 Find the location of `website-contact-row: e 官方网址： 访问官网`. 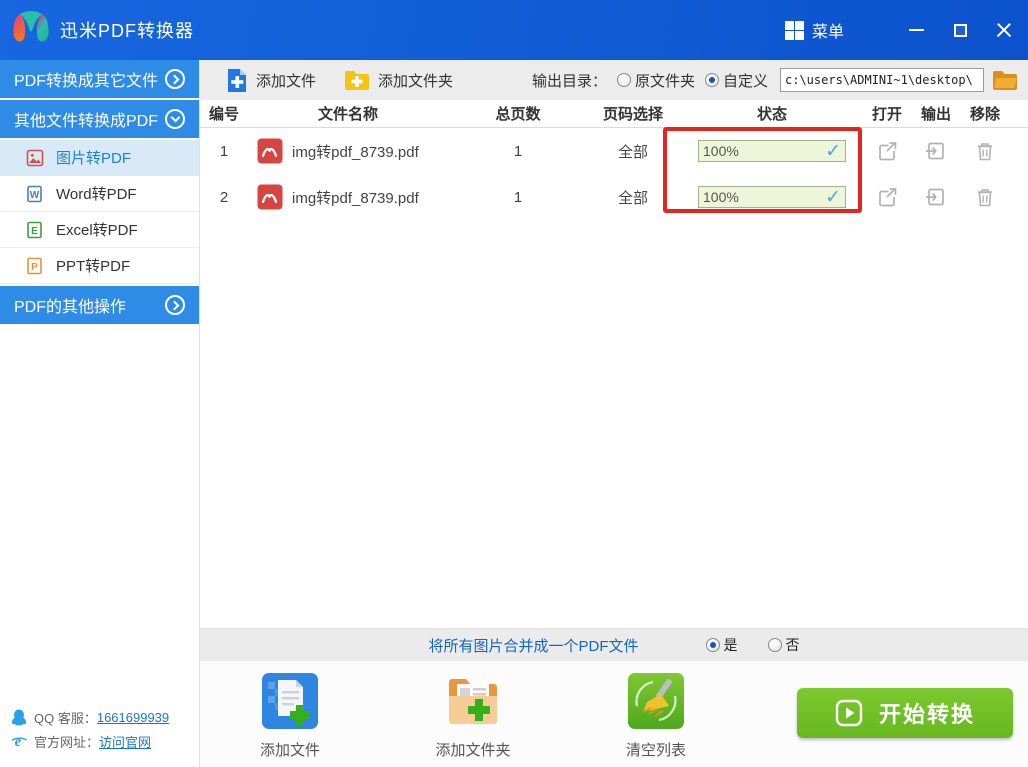

website-contact-row: e 官方网址： 访问官网 is located at coordinates (104, 741).